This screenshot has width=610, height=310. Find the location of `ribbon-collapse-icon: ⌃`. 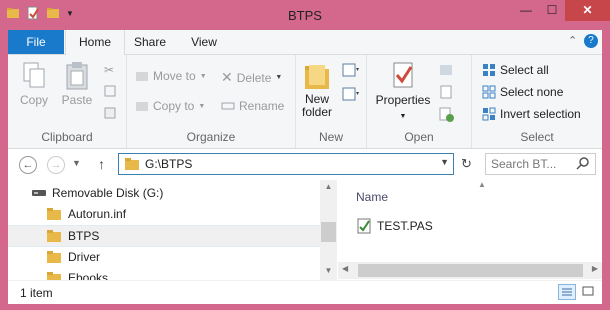

ribbon-collapse-icon: ⌃ is located at coordinates (572, 40).